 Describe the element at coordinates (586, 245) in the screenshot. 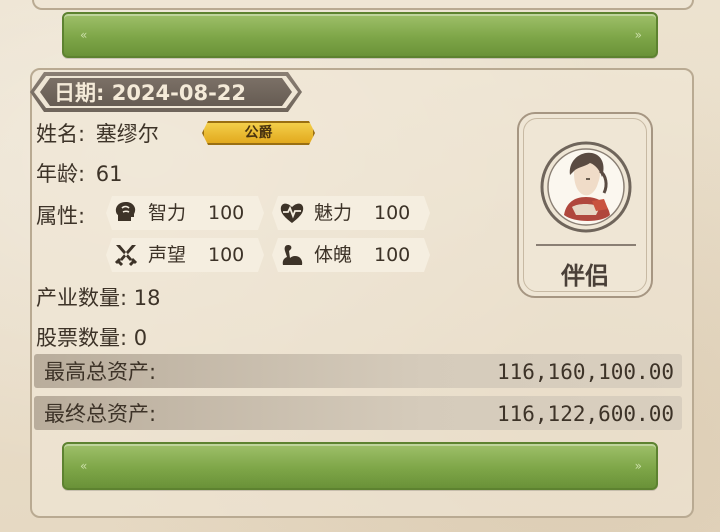

I see `partner-divider` at that location.